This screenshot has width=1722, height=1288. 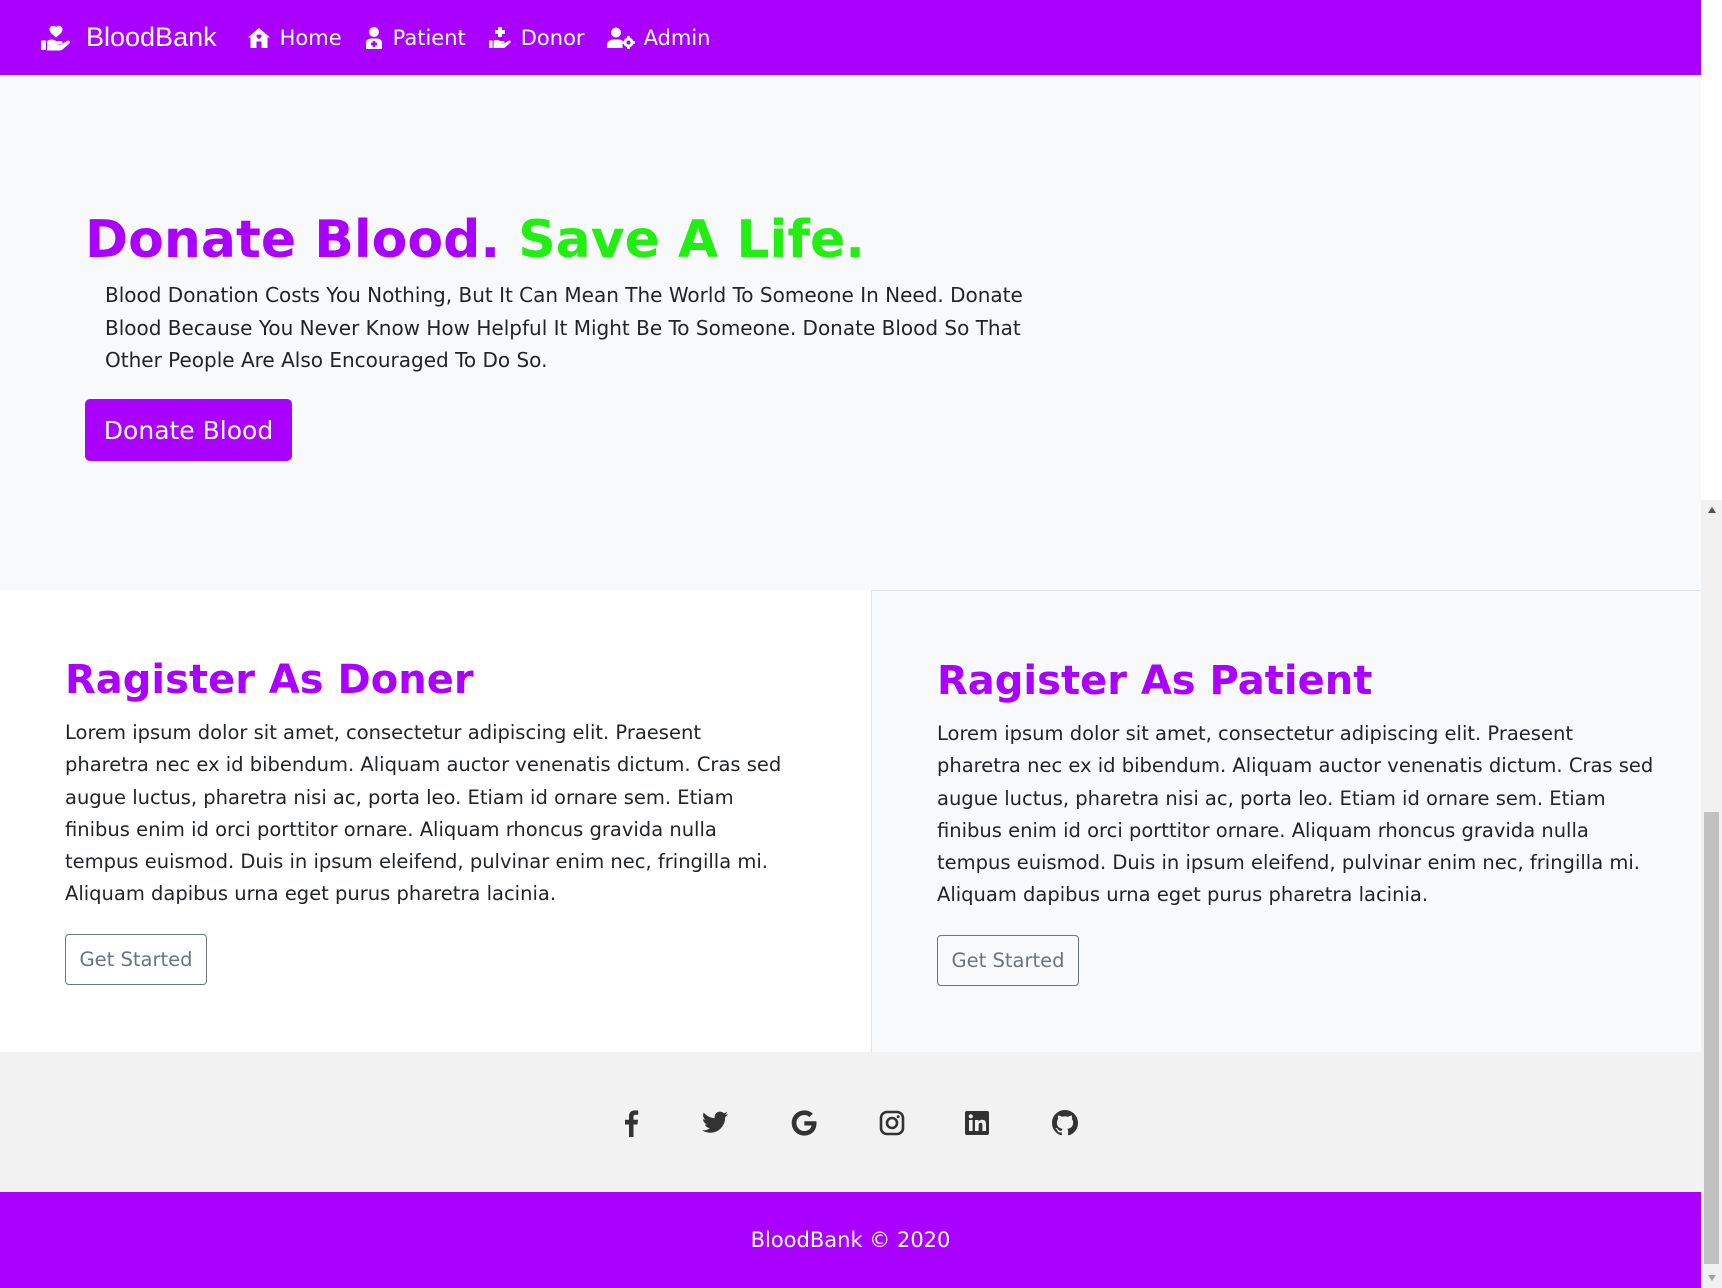 What do you see at coordinates (1065, 1123) in the screenshot?
I see `github-icon` at bounding box center [1065, 1123].